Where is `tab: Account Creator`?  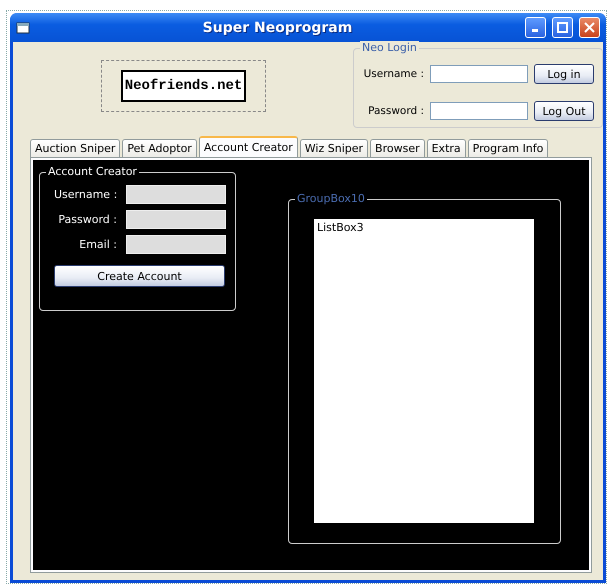 tab: Account Creator is located at coordinates (248, 146).